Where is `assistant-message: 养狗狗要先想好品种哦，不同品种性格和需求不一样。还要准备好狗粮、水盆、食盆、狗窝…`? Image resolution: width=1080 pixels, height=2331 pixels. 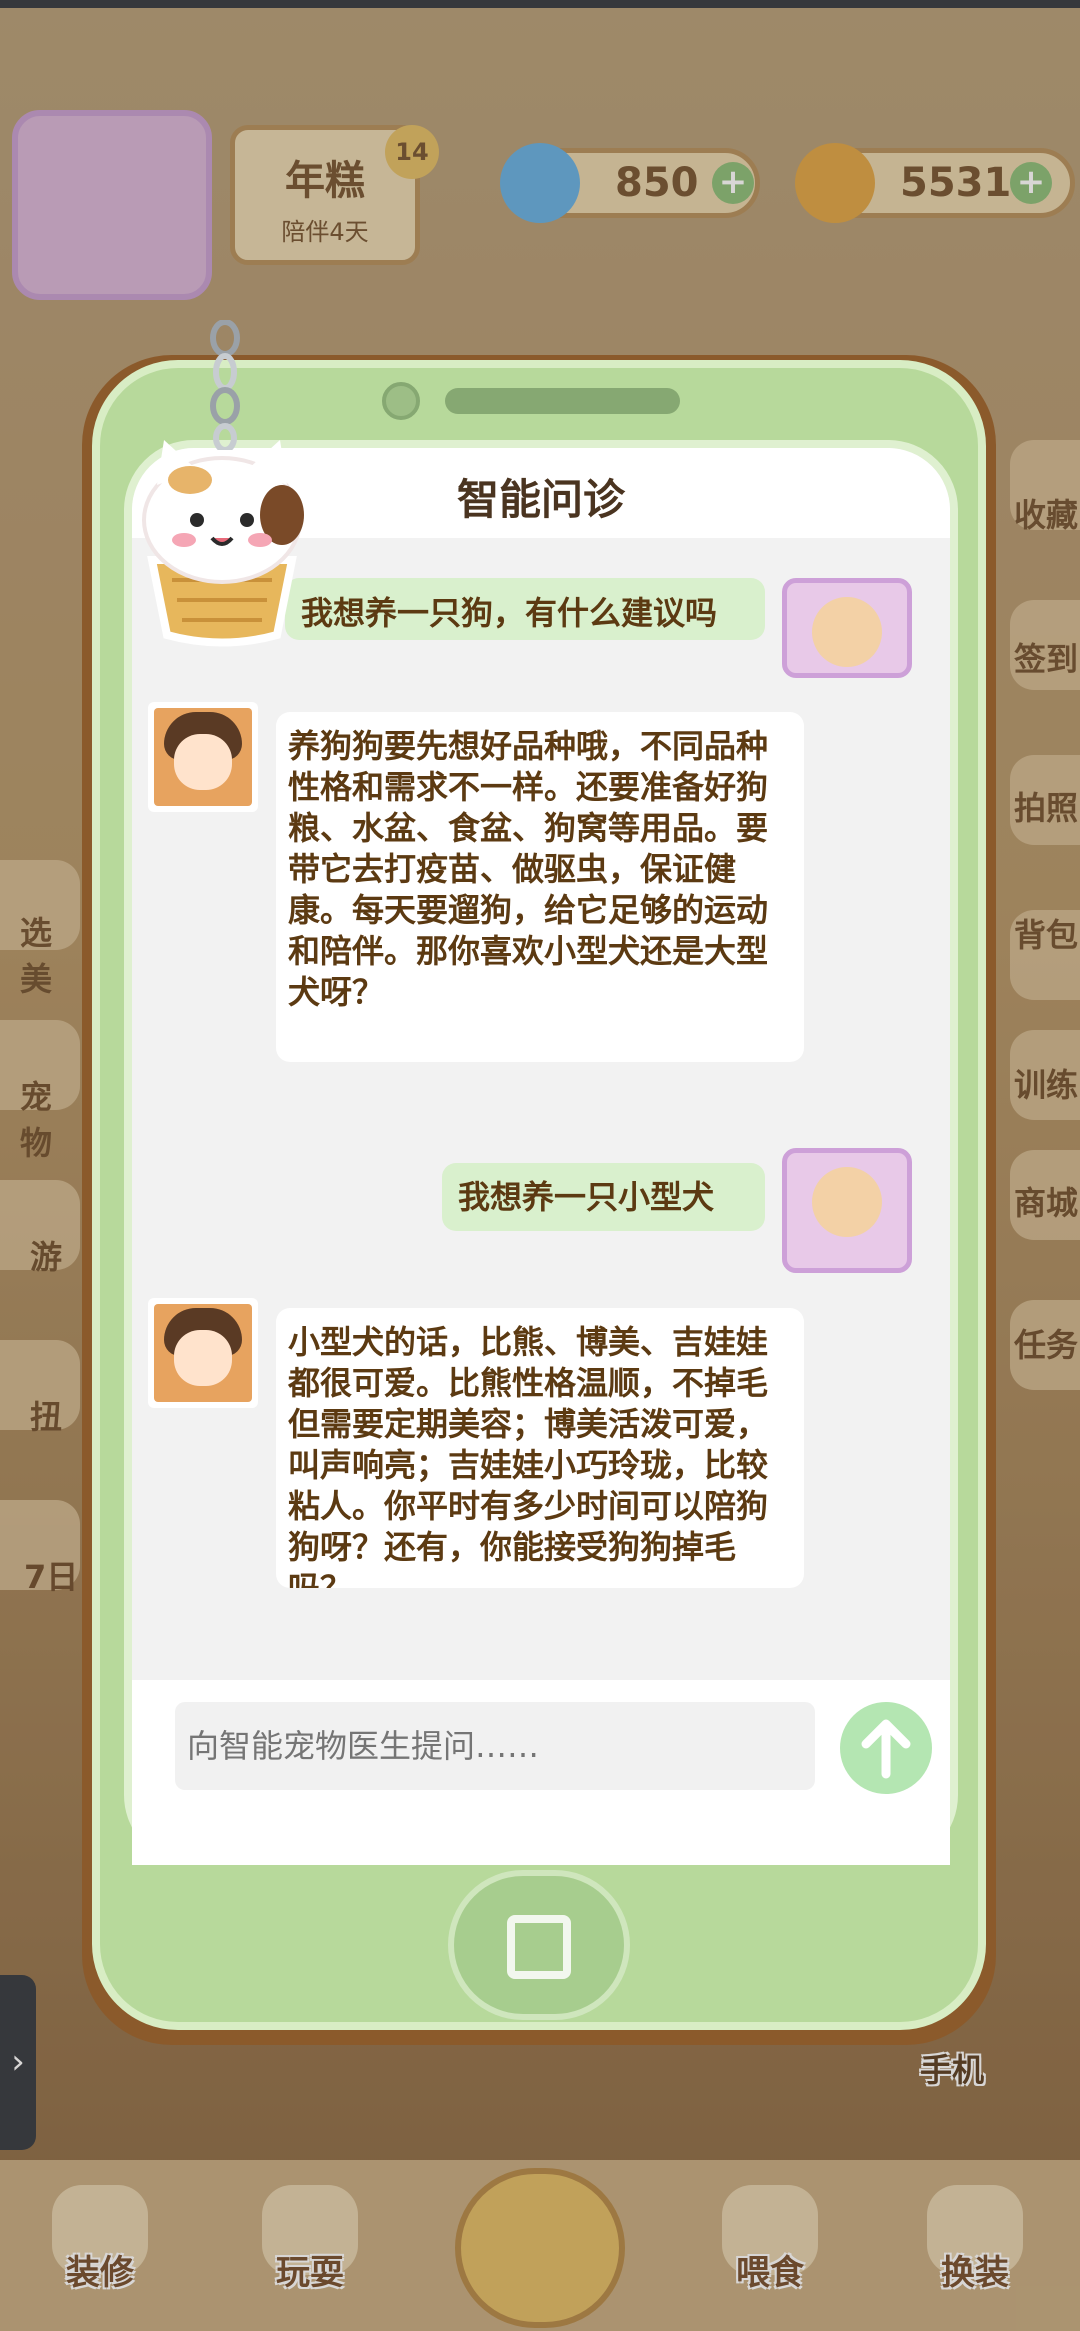
assistant-message: 养狗狗要先想好品种哦，不同品种性格和需求不一样。还要准备好狗粮、水盆、食盆、狗窝… is located at coordinates (540, 887).